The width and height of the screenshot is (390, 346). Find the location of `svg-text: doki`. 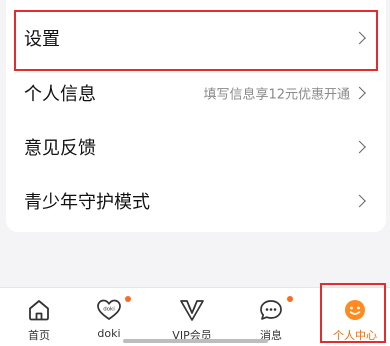

svg-text: doki is located at coordinates (109, 310).